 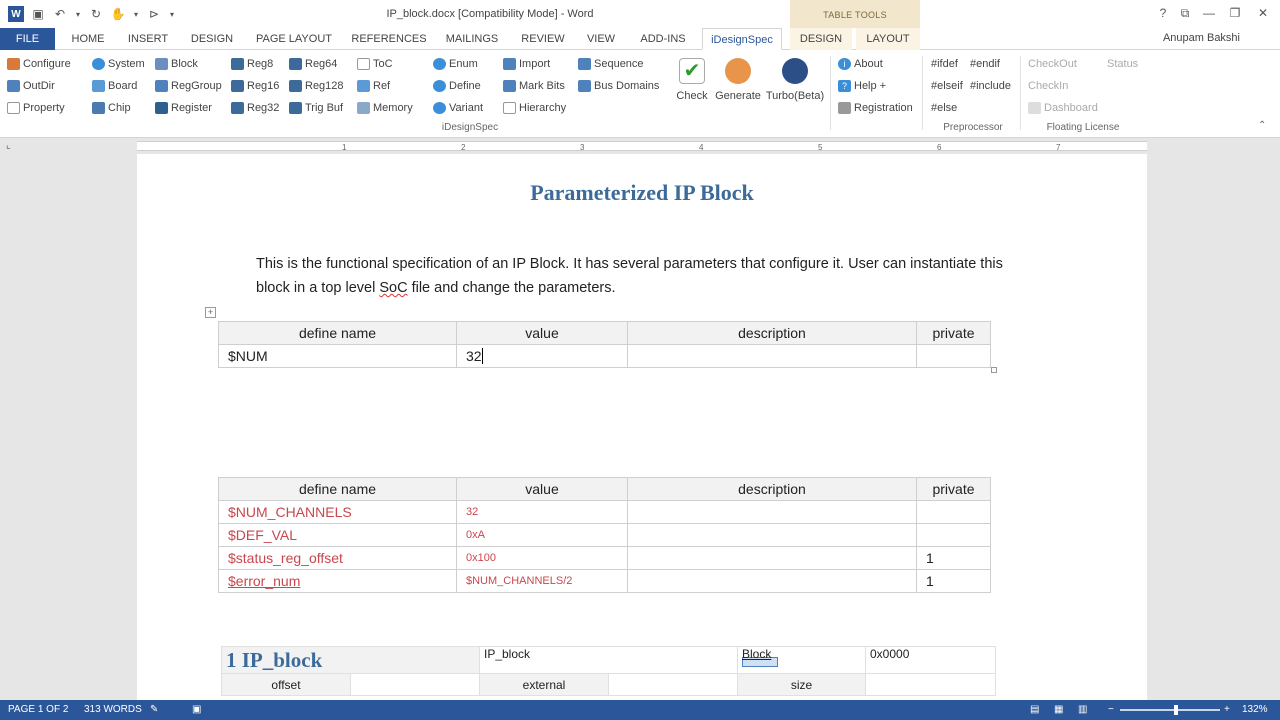 I want to click on board-button: Board, so click(x=114, y=86).